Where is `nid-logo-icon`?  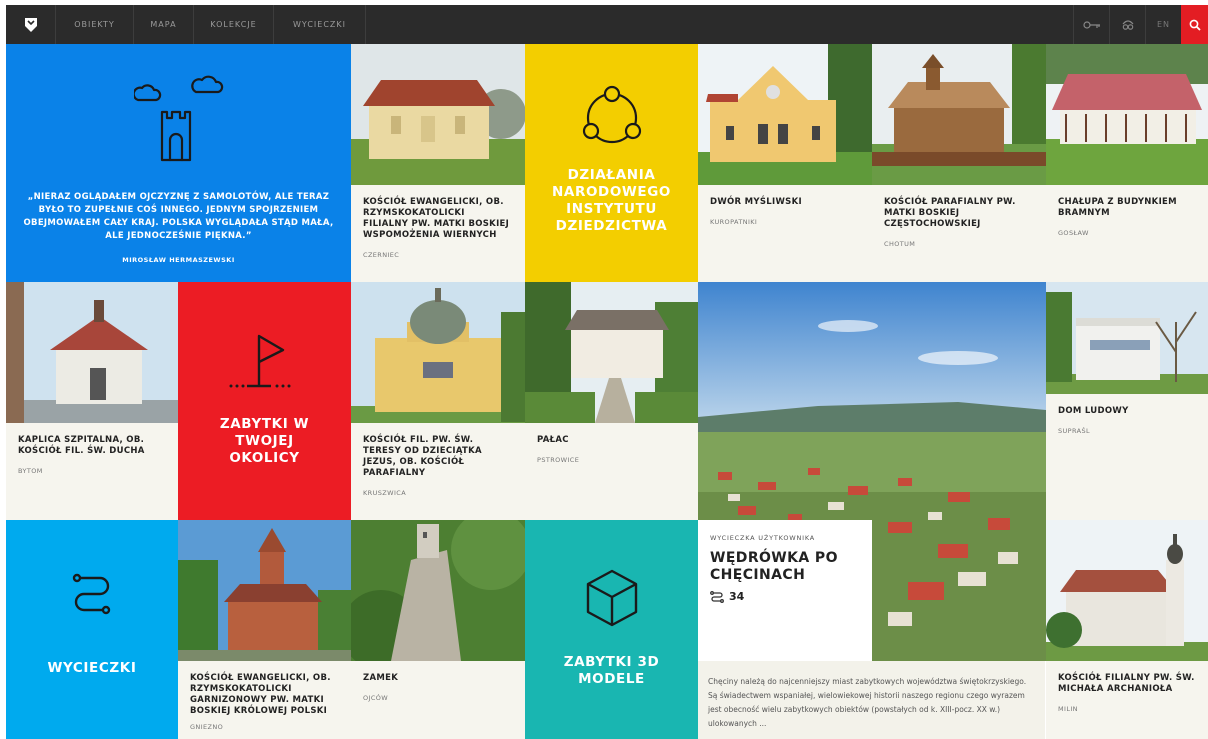 nid-logo-icon is located at coordinates (31, 24).